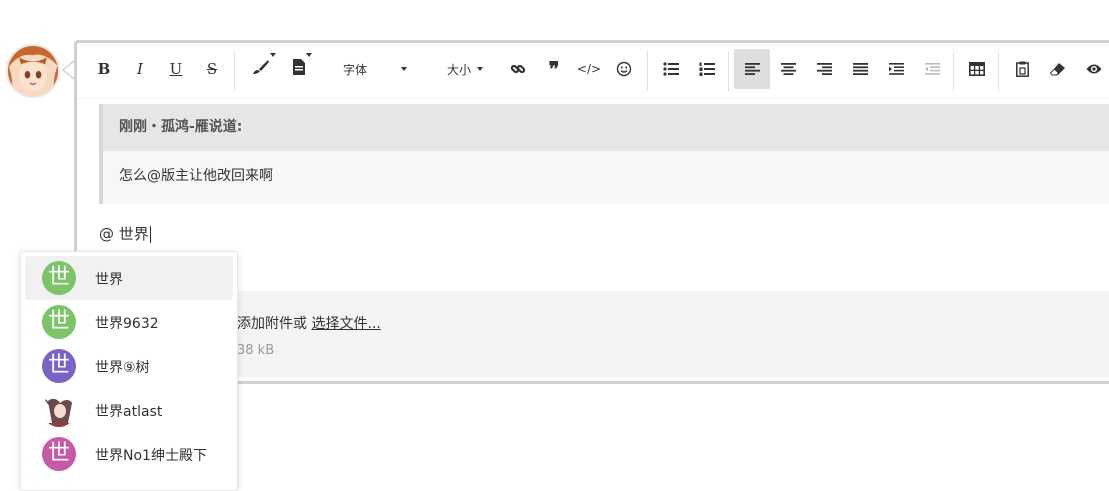 Image resolution: width=1109 pixels, height=491 pixels. I want to click on italic-icon: I, so click(140, 69).